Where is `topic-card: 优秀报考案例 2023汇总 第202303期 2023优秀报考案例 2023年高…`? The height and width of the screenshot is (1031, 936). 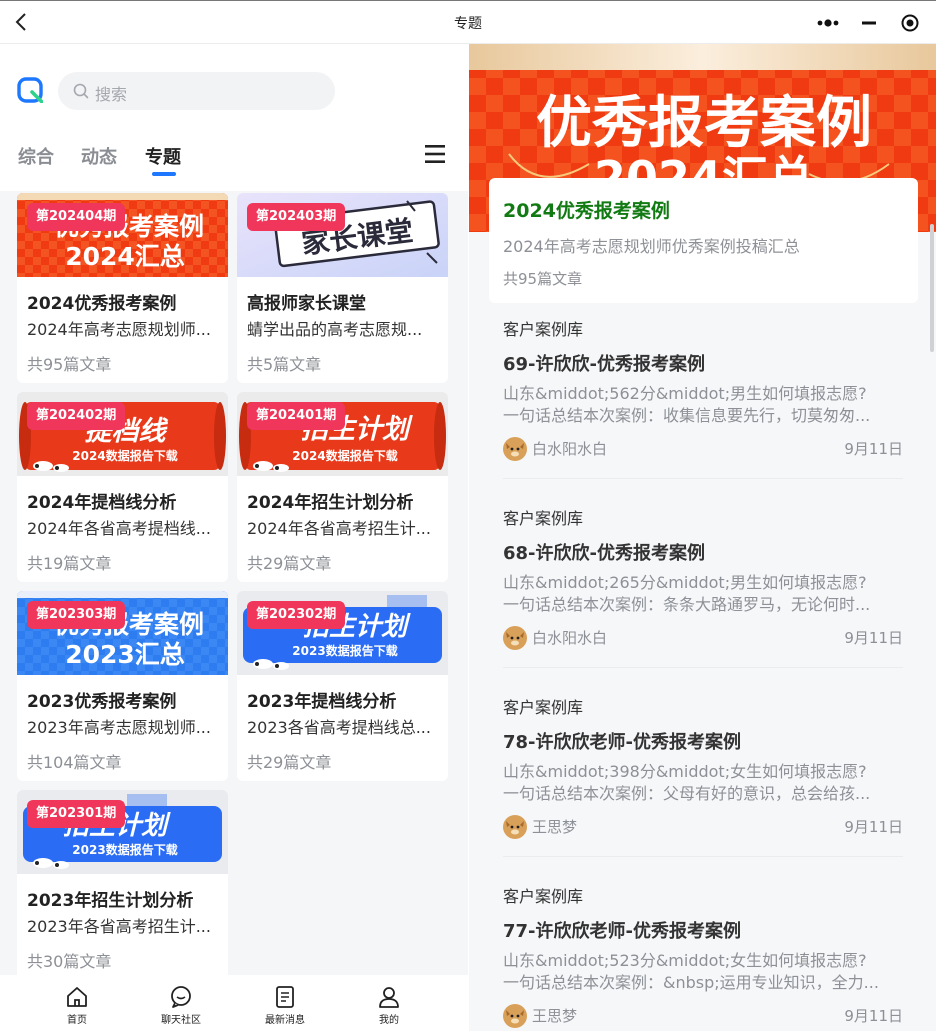 topic-card: 优秀报考案例 2023汇总 第202303期 2023优秀报考案例 2023年高… is located at coordinates (122, 686).